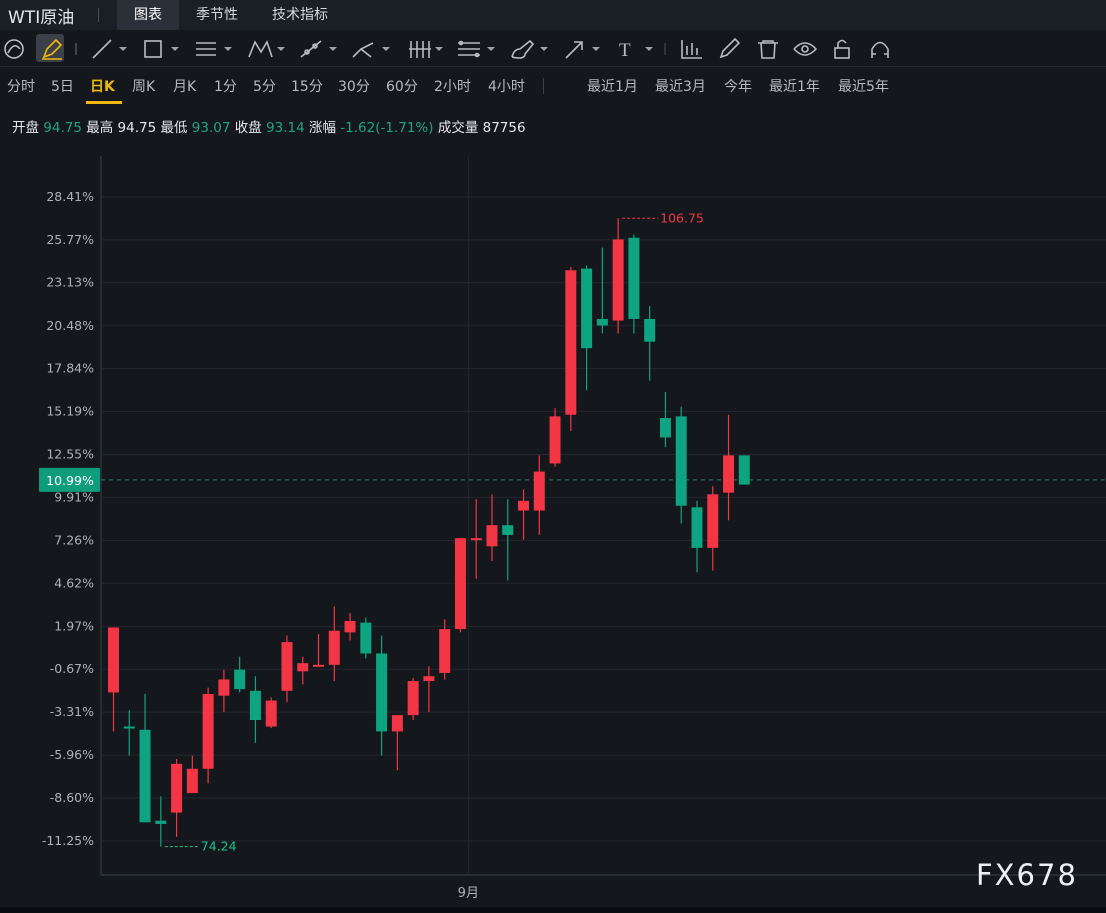  What do you see at coordinates (574, 50) in the screenshot?
I see `arrow-icon` at bounding box center [574, 50].